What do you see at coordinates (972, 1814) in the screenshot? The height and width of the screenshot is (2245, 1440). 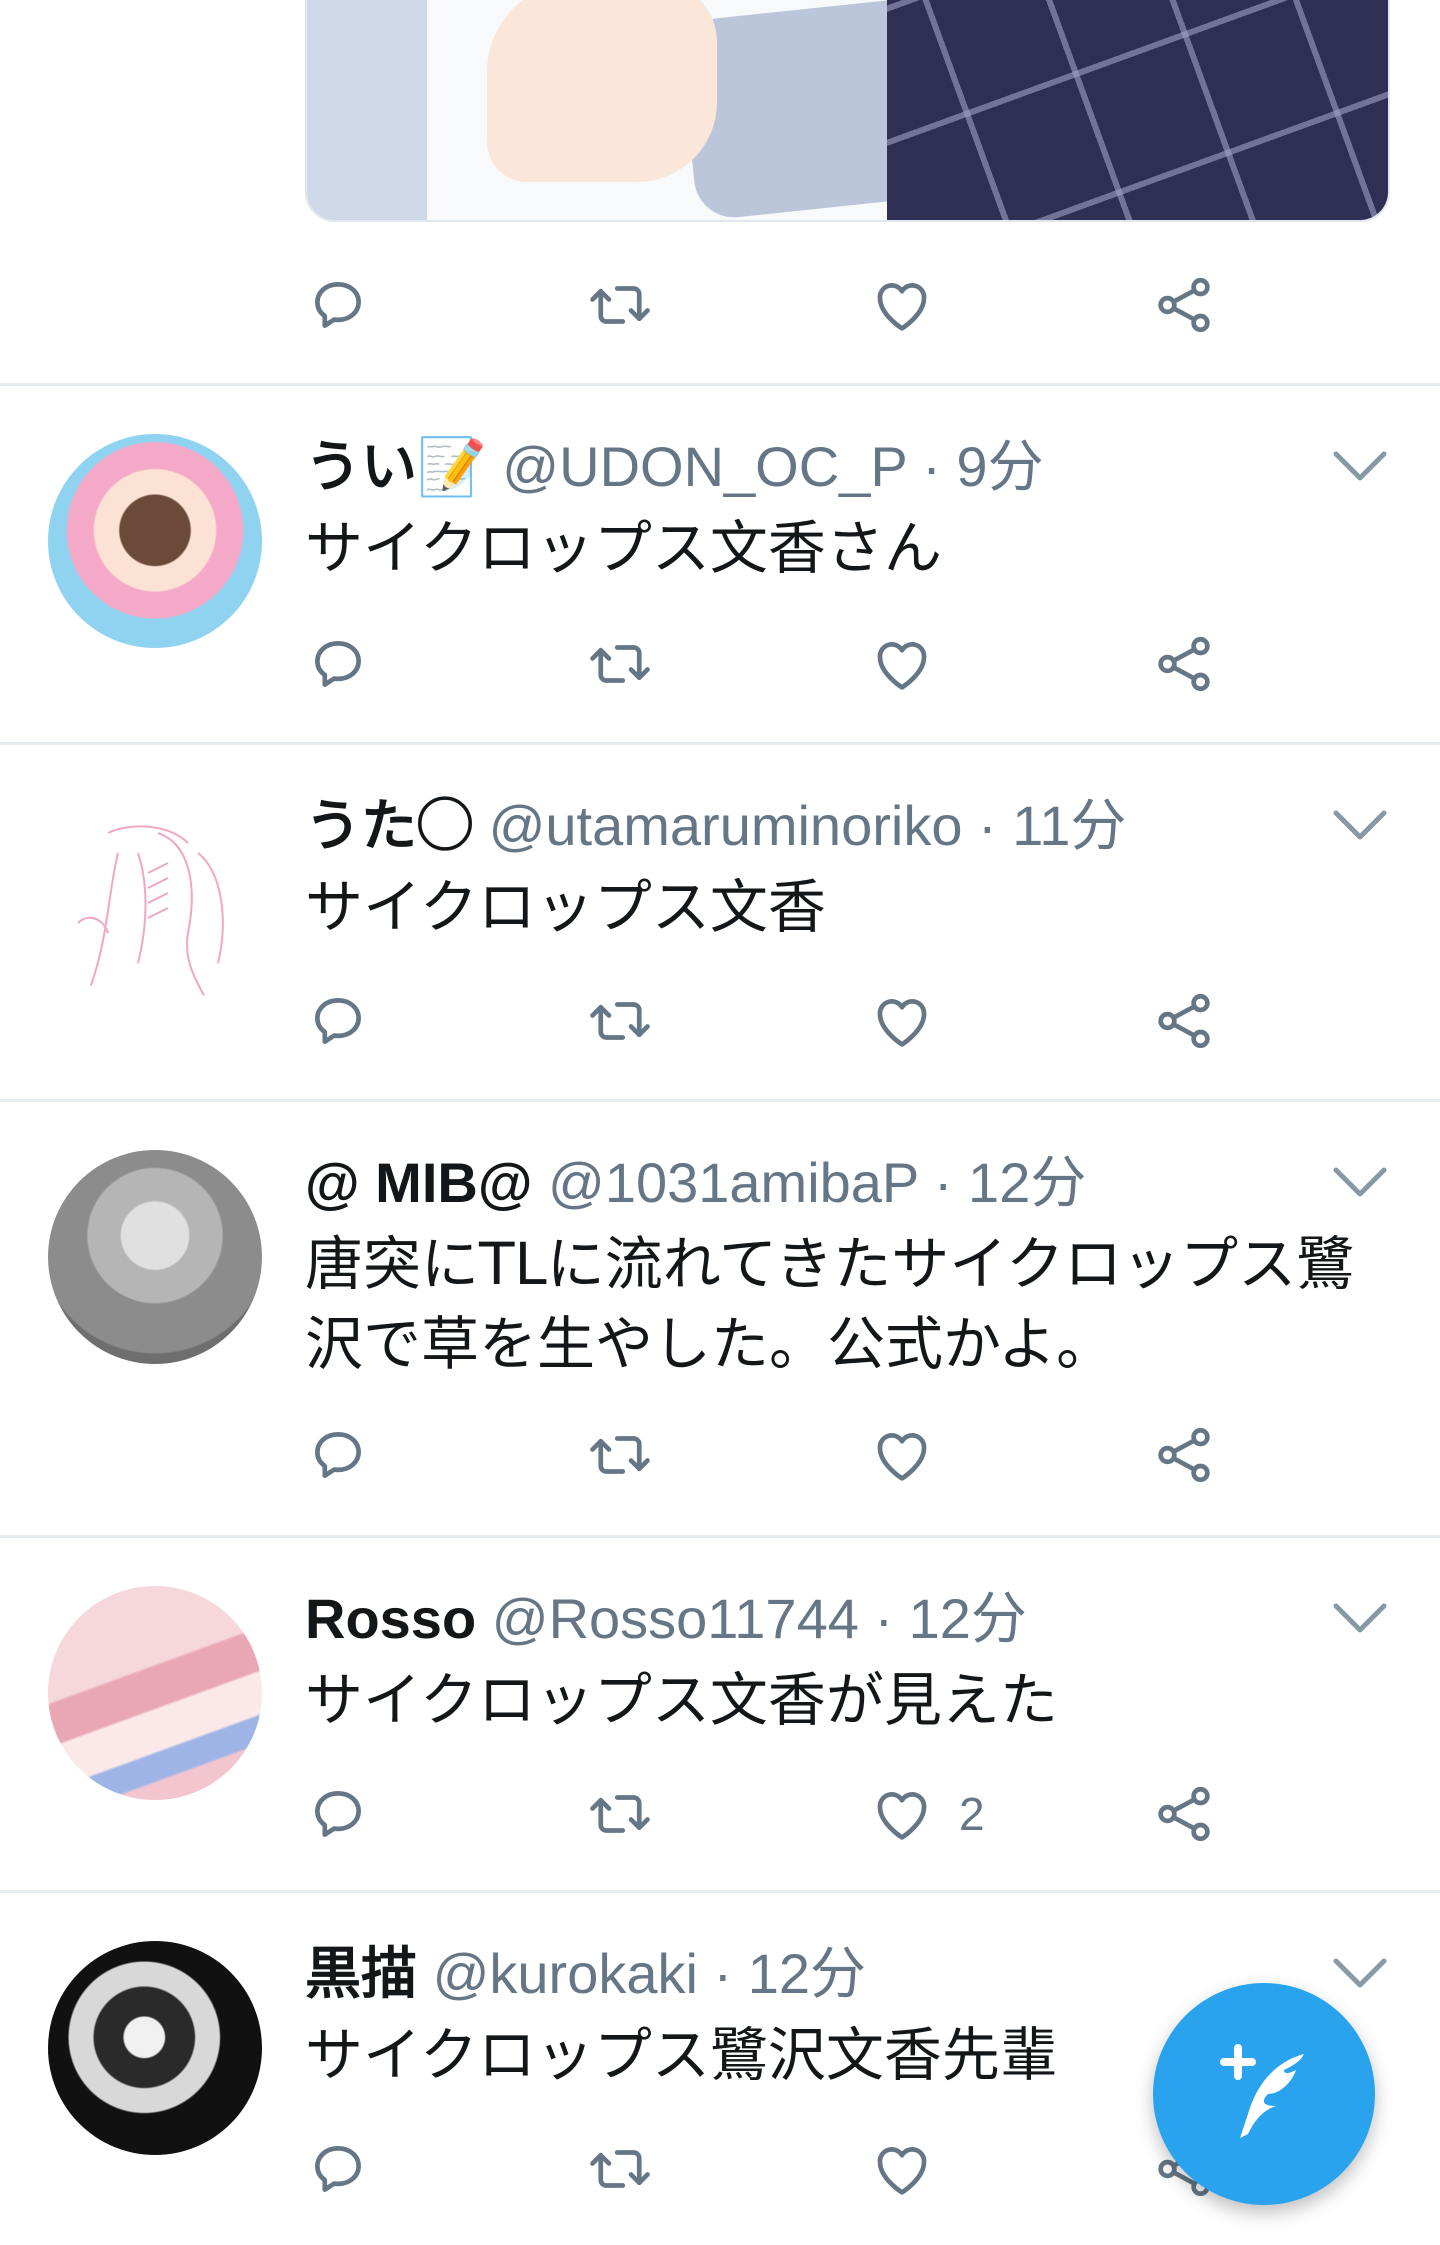 I see `like-count: 2` at bounding box center [972, 1814].